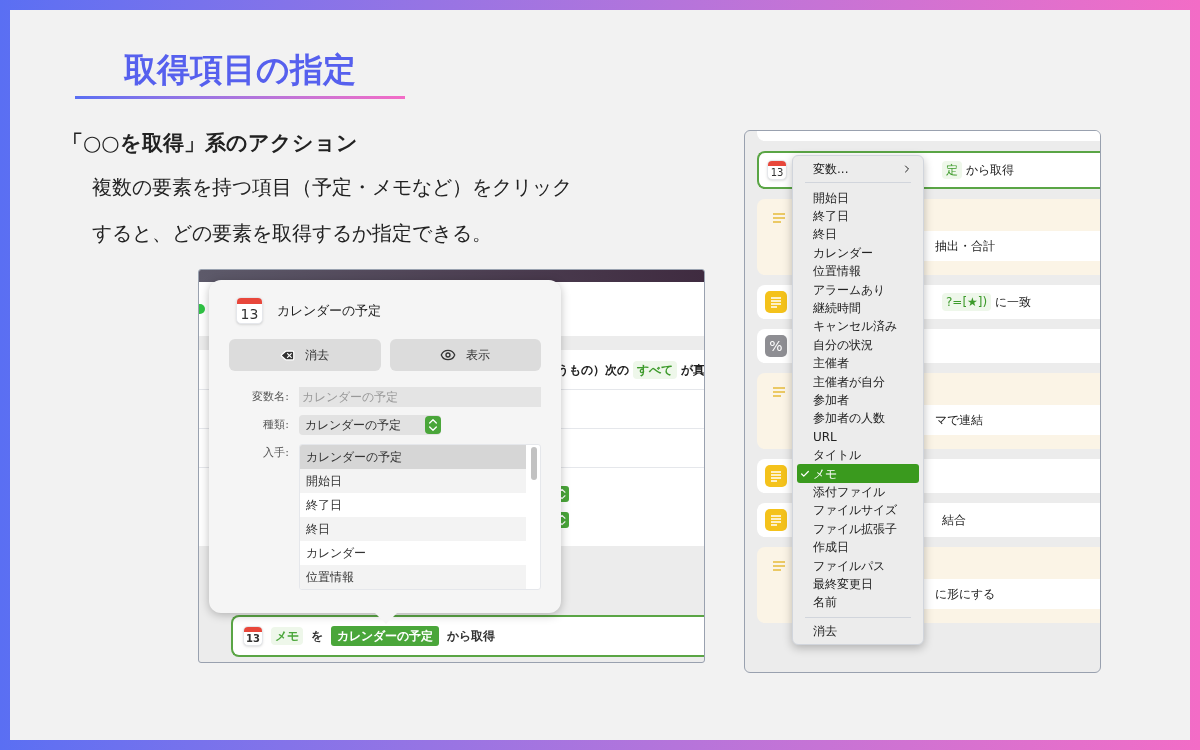 The image size is (1200, 750). Describe the element at coordinates (858, 584) in the screenshot. I see `menu-item: 最終変更日` at that location.